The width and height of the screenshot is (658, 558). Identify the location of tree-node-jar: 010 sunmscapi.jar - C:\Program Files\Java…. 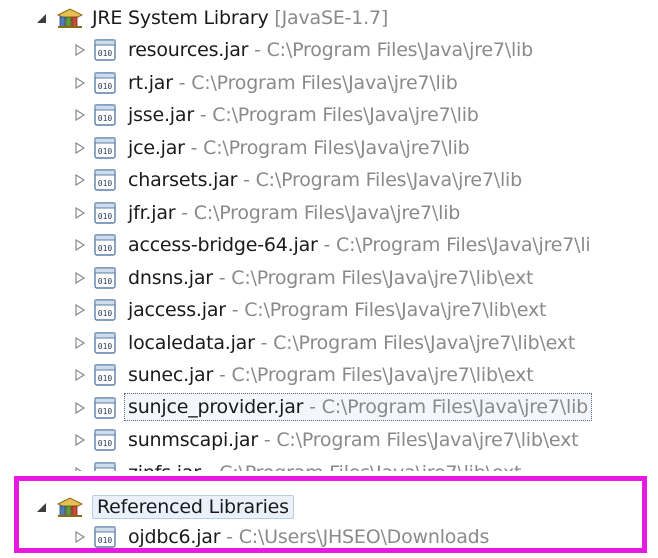
(329, 440).